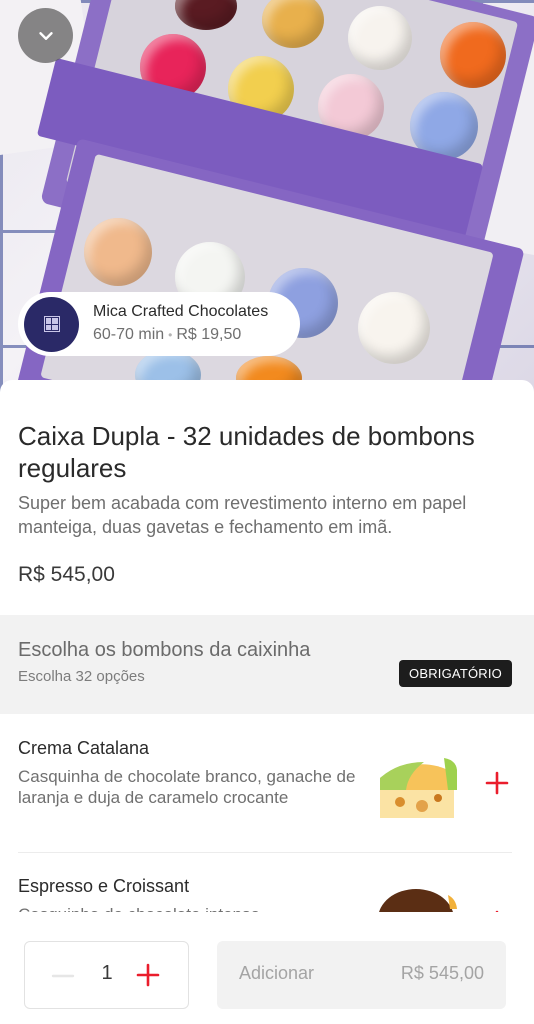 Image resolution: width=534 pixels, height=1024 pixels. I want to click on collapse-button, so click(45, 35).